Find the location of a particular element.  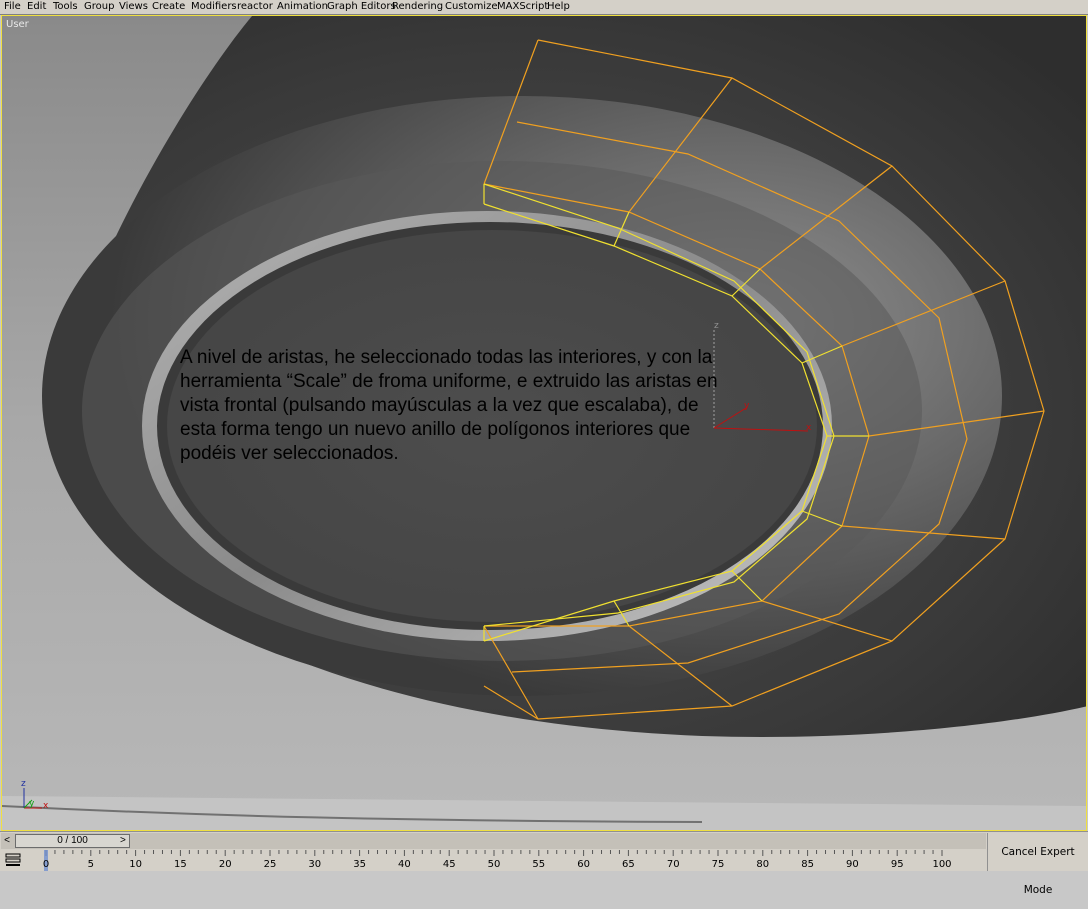

menu-rendering: Rendering is located at coordinates (417, 7).